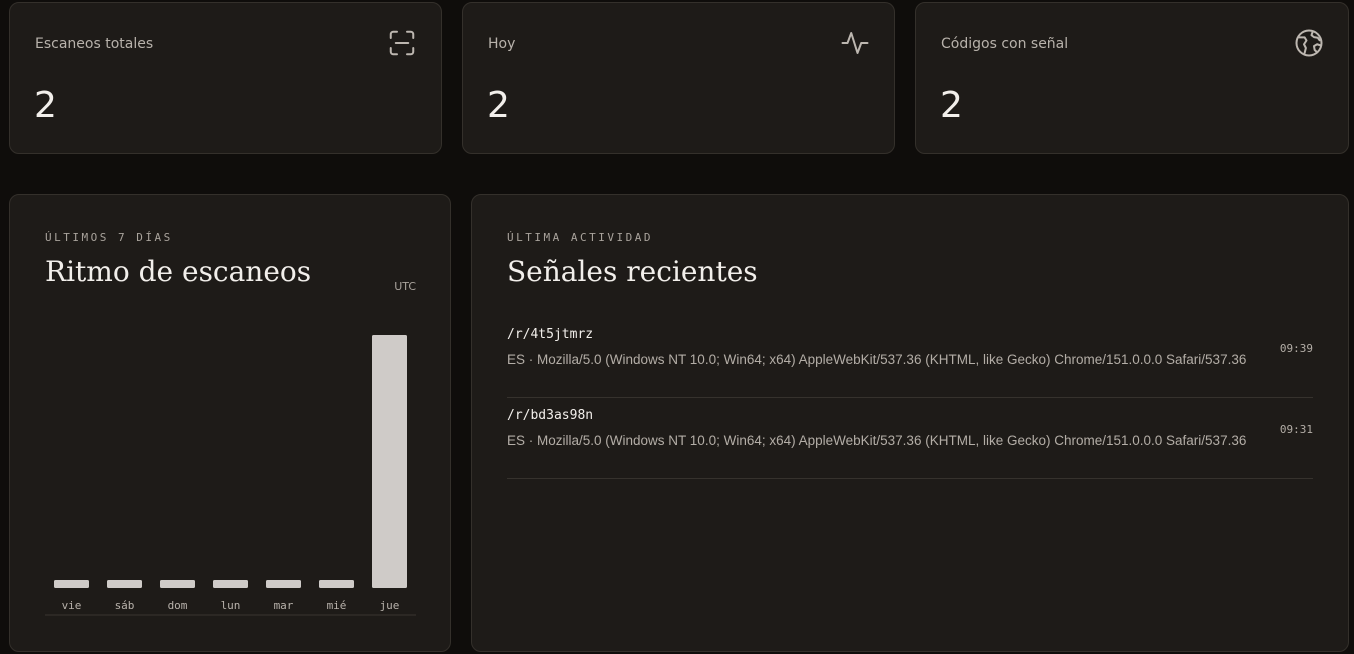 Image resolution: width=1354 pixels, height=654 pixels. What do you see at coordinates (1296, 348) in the screenshot?
I see `activity-time: 09:39` at bounding box center [1296, 348].